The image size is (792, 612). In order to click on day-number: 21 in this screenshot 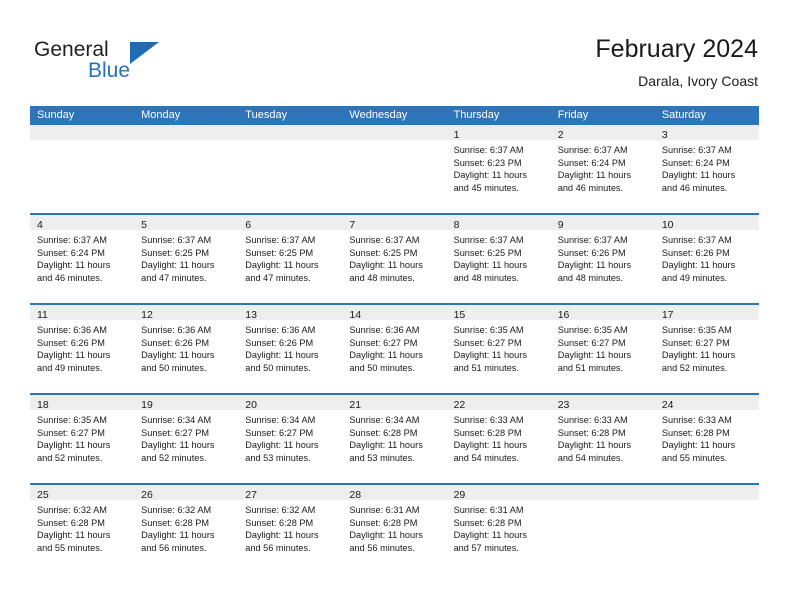, I will do `click(355, 405)`.